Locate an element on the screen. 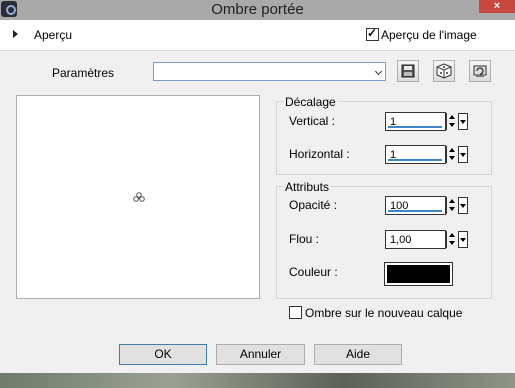  window-title: Ombre portée is located at coordinates (257, 9).